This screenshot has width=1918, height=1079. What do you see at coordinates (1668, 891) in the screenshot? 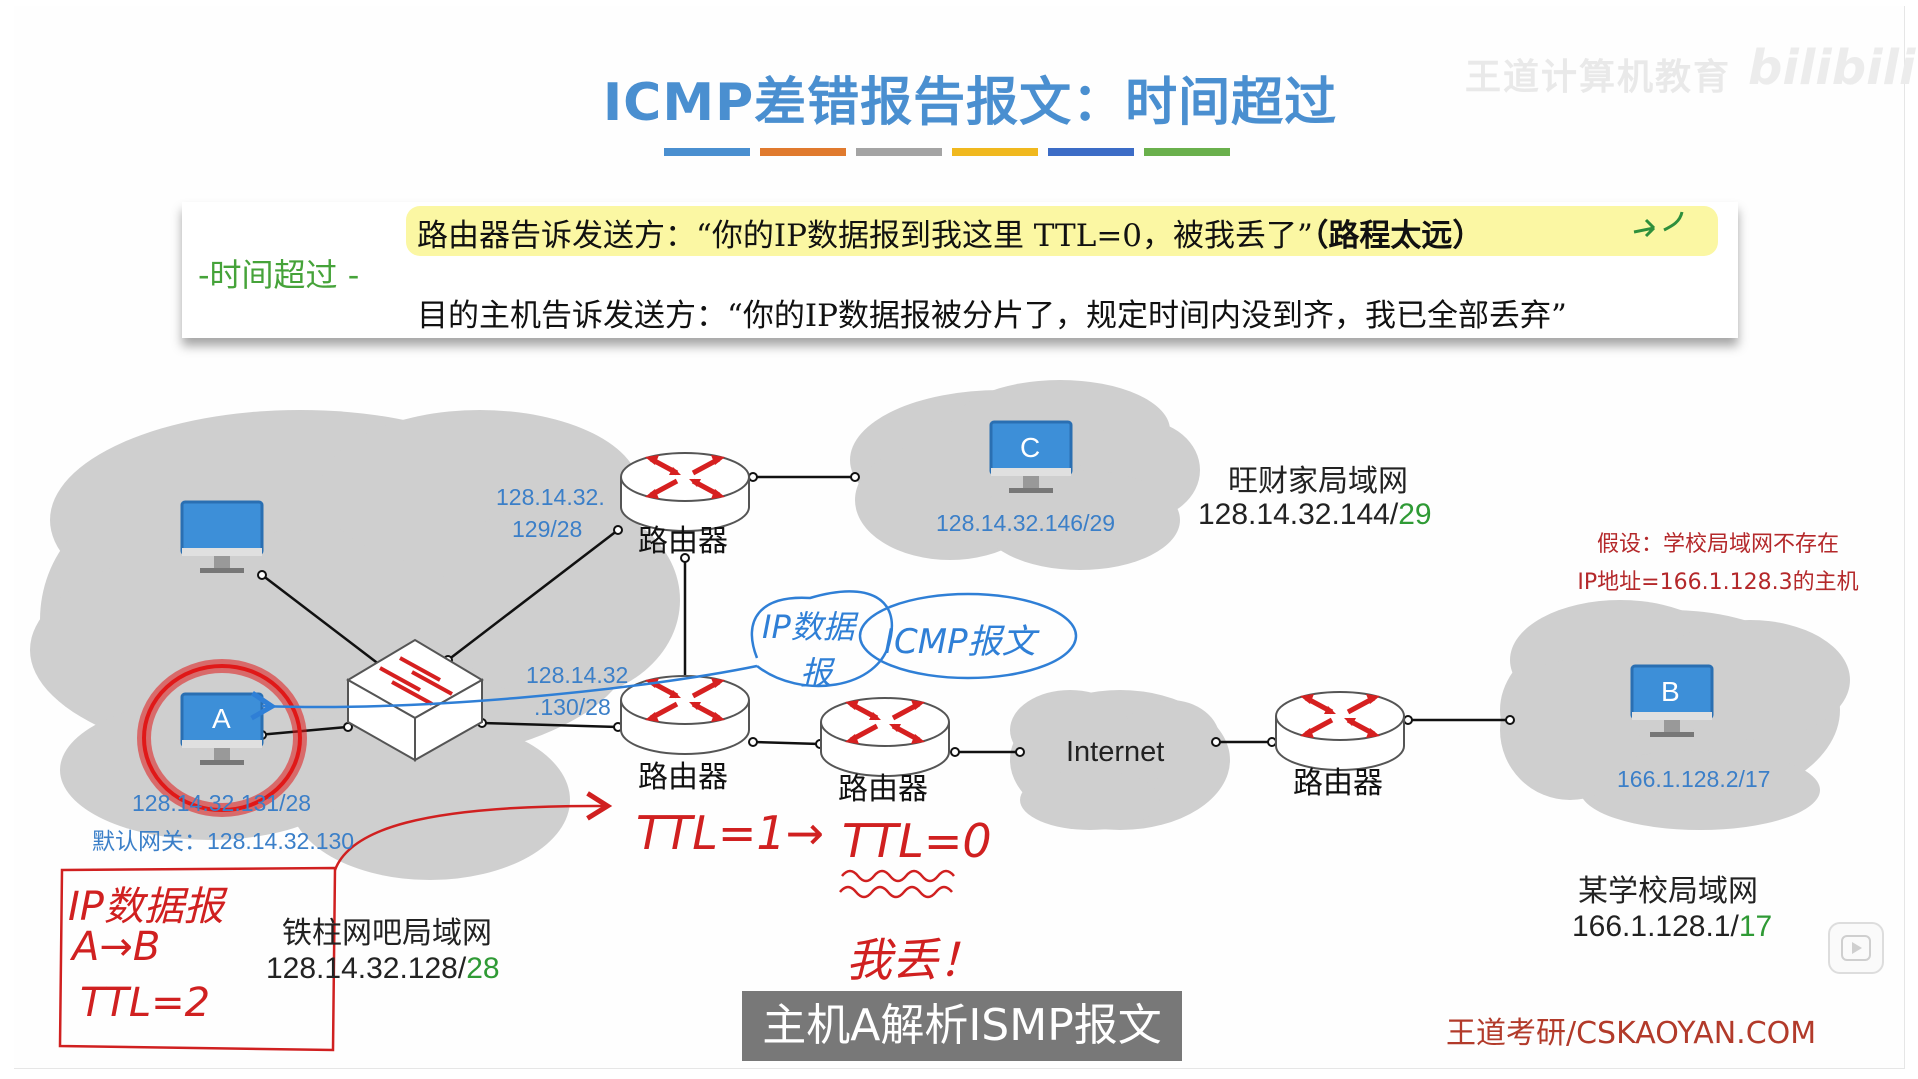
I see `school-lan-name: 某学校局域网` at bounding box center [1668, 891].